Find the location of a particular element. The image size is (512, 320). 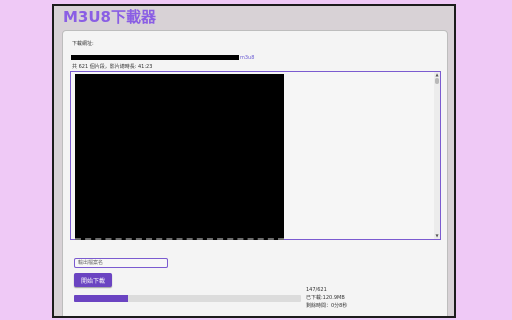

segment-count: 147/621 is located at coordinates (316, 290).